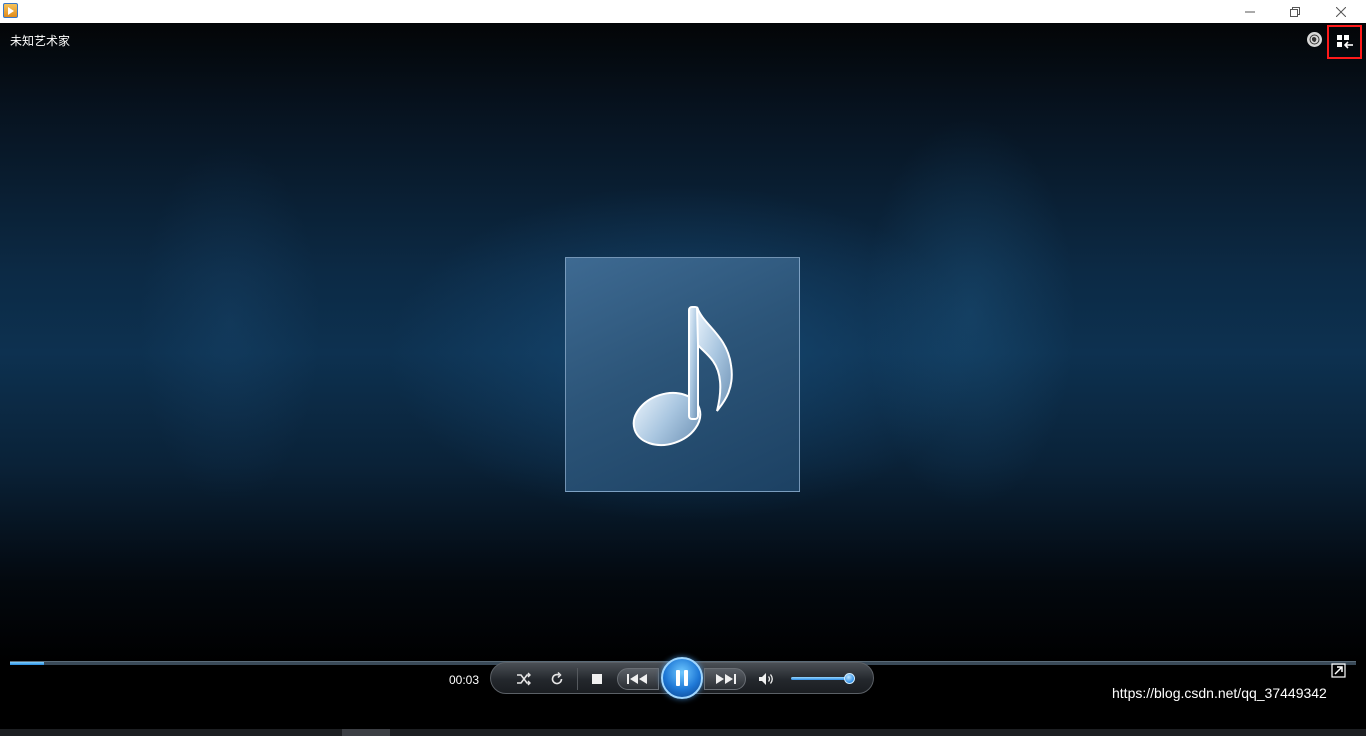 Image resolution: width=1366 pixels, height=736 pixels. I want to click on taskbar-strip, so click(683, 732).